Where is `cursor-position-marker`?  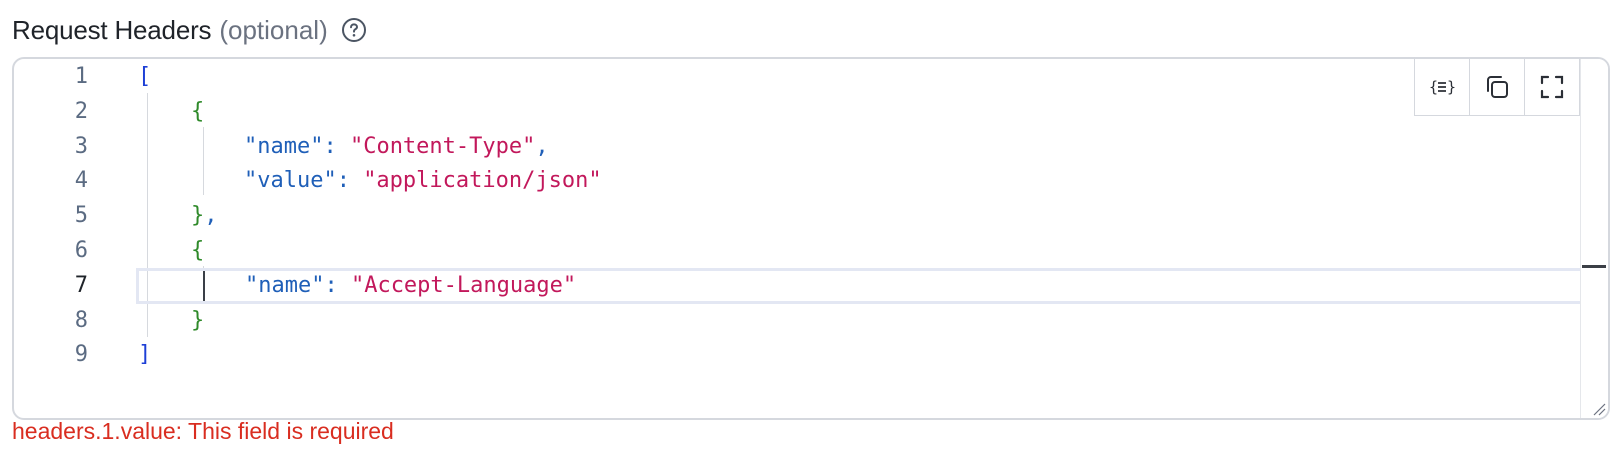
cursor-position-marker is located at coordinates (1594, 266).